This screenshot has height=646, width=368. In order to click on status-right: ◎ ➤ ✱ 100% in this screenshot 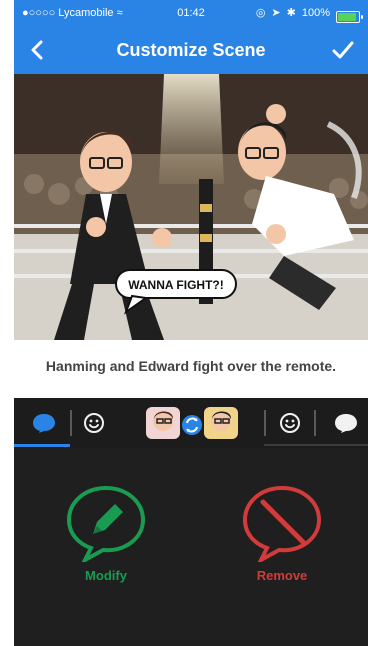, I will do `click(309, 13)`.